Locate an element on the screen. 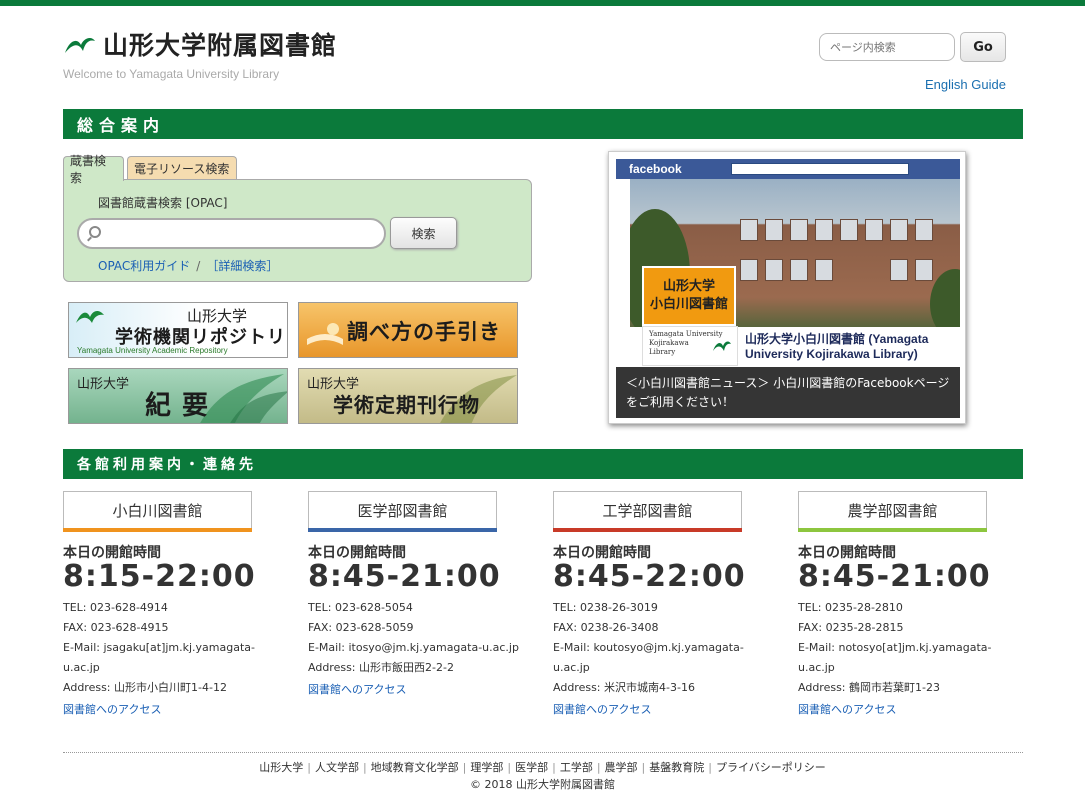 The height and width of the screenshot is (790, 1085). branch-tab: 工学部図書館 is located at coordinates (647, 511).